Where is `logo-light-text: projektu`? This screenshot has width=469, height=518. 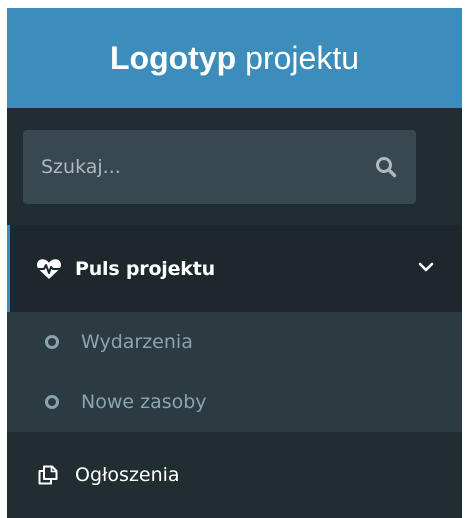 logo-light-text: projektu is located at coordinates (302, 57).